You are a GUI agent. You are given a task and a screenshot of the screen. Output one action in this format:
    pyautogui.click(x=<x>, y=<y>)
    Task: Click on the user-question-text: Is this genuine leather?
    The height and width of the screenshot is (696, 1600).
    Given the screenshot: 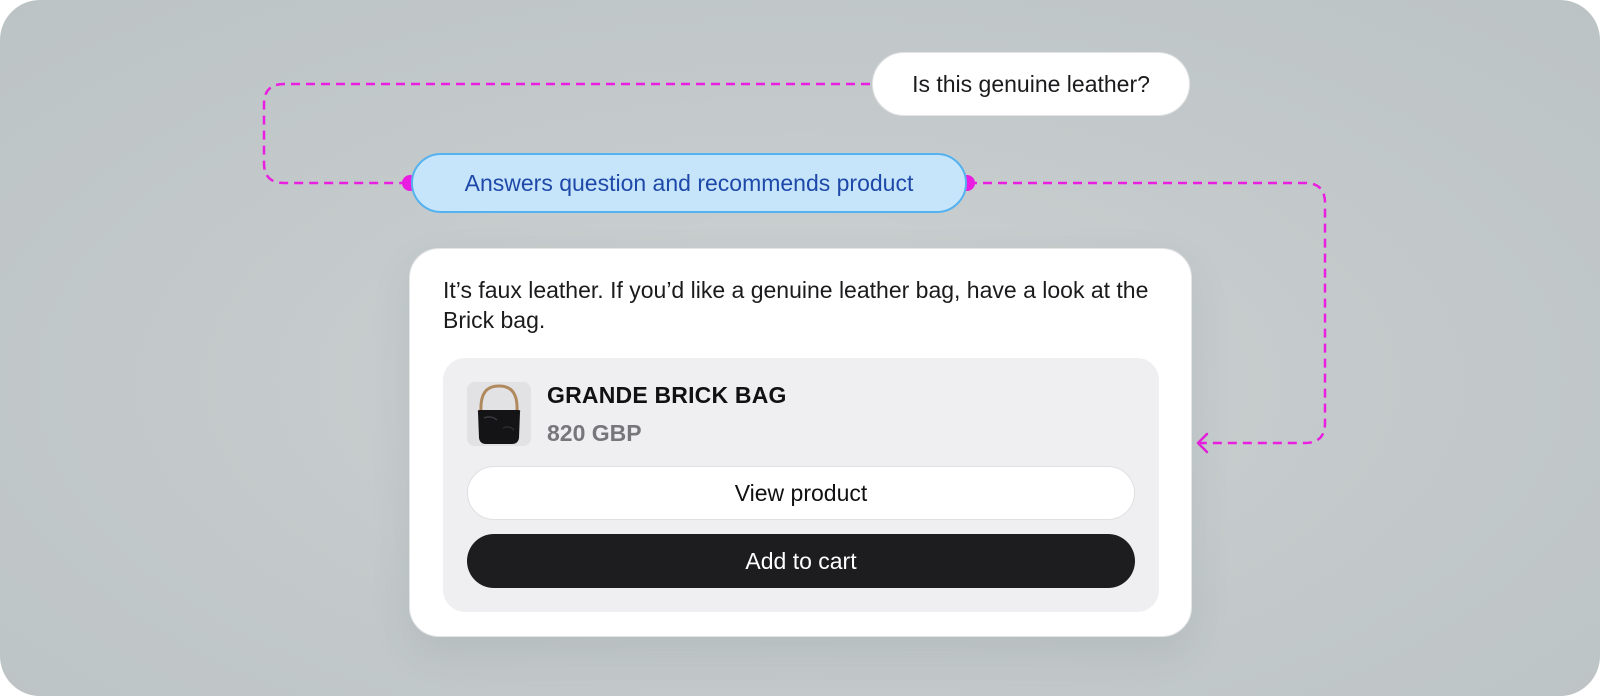 What is the action you would take?
    pyautogui.click(x=1031, y=83)
    